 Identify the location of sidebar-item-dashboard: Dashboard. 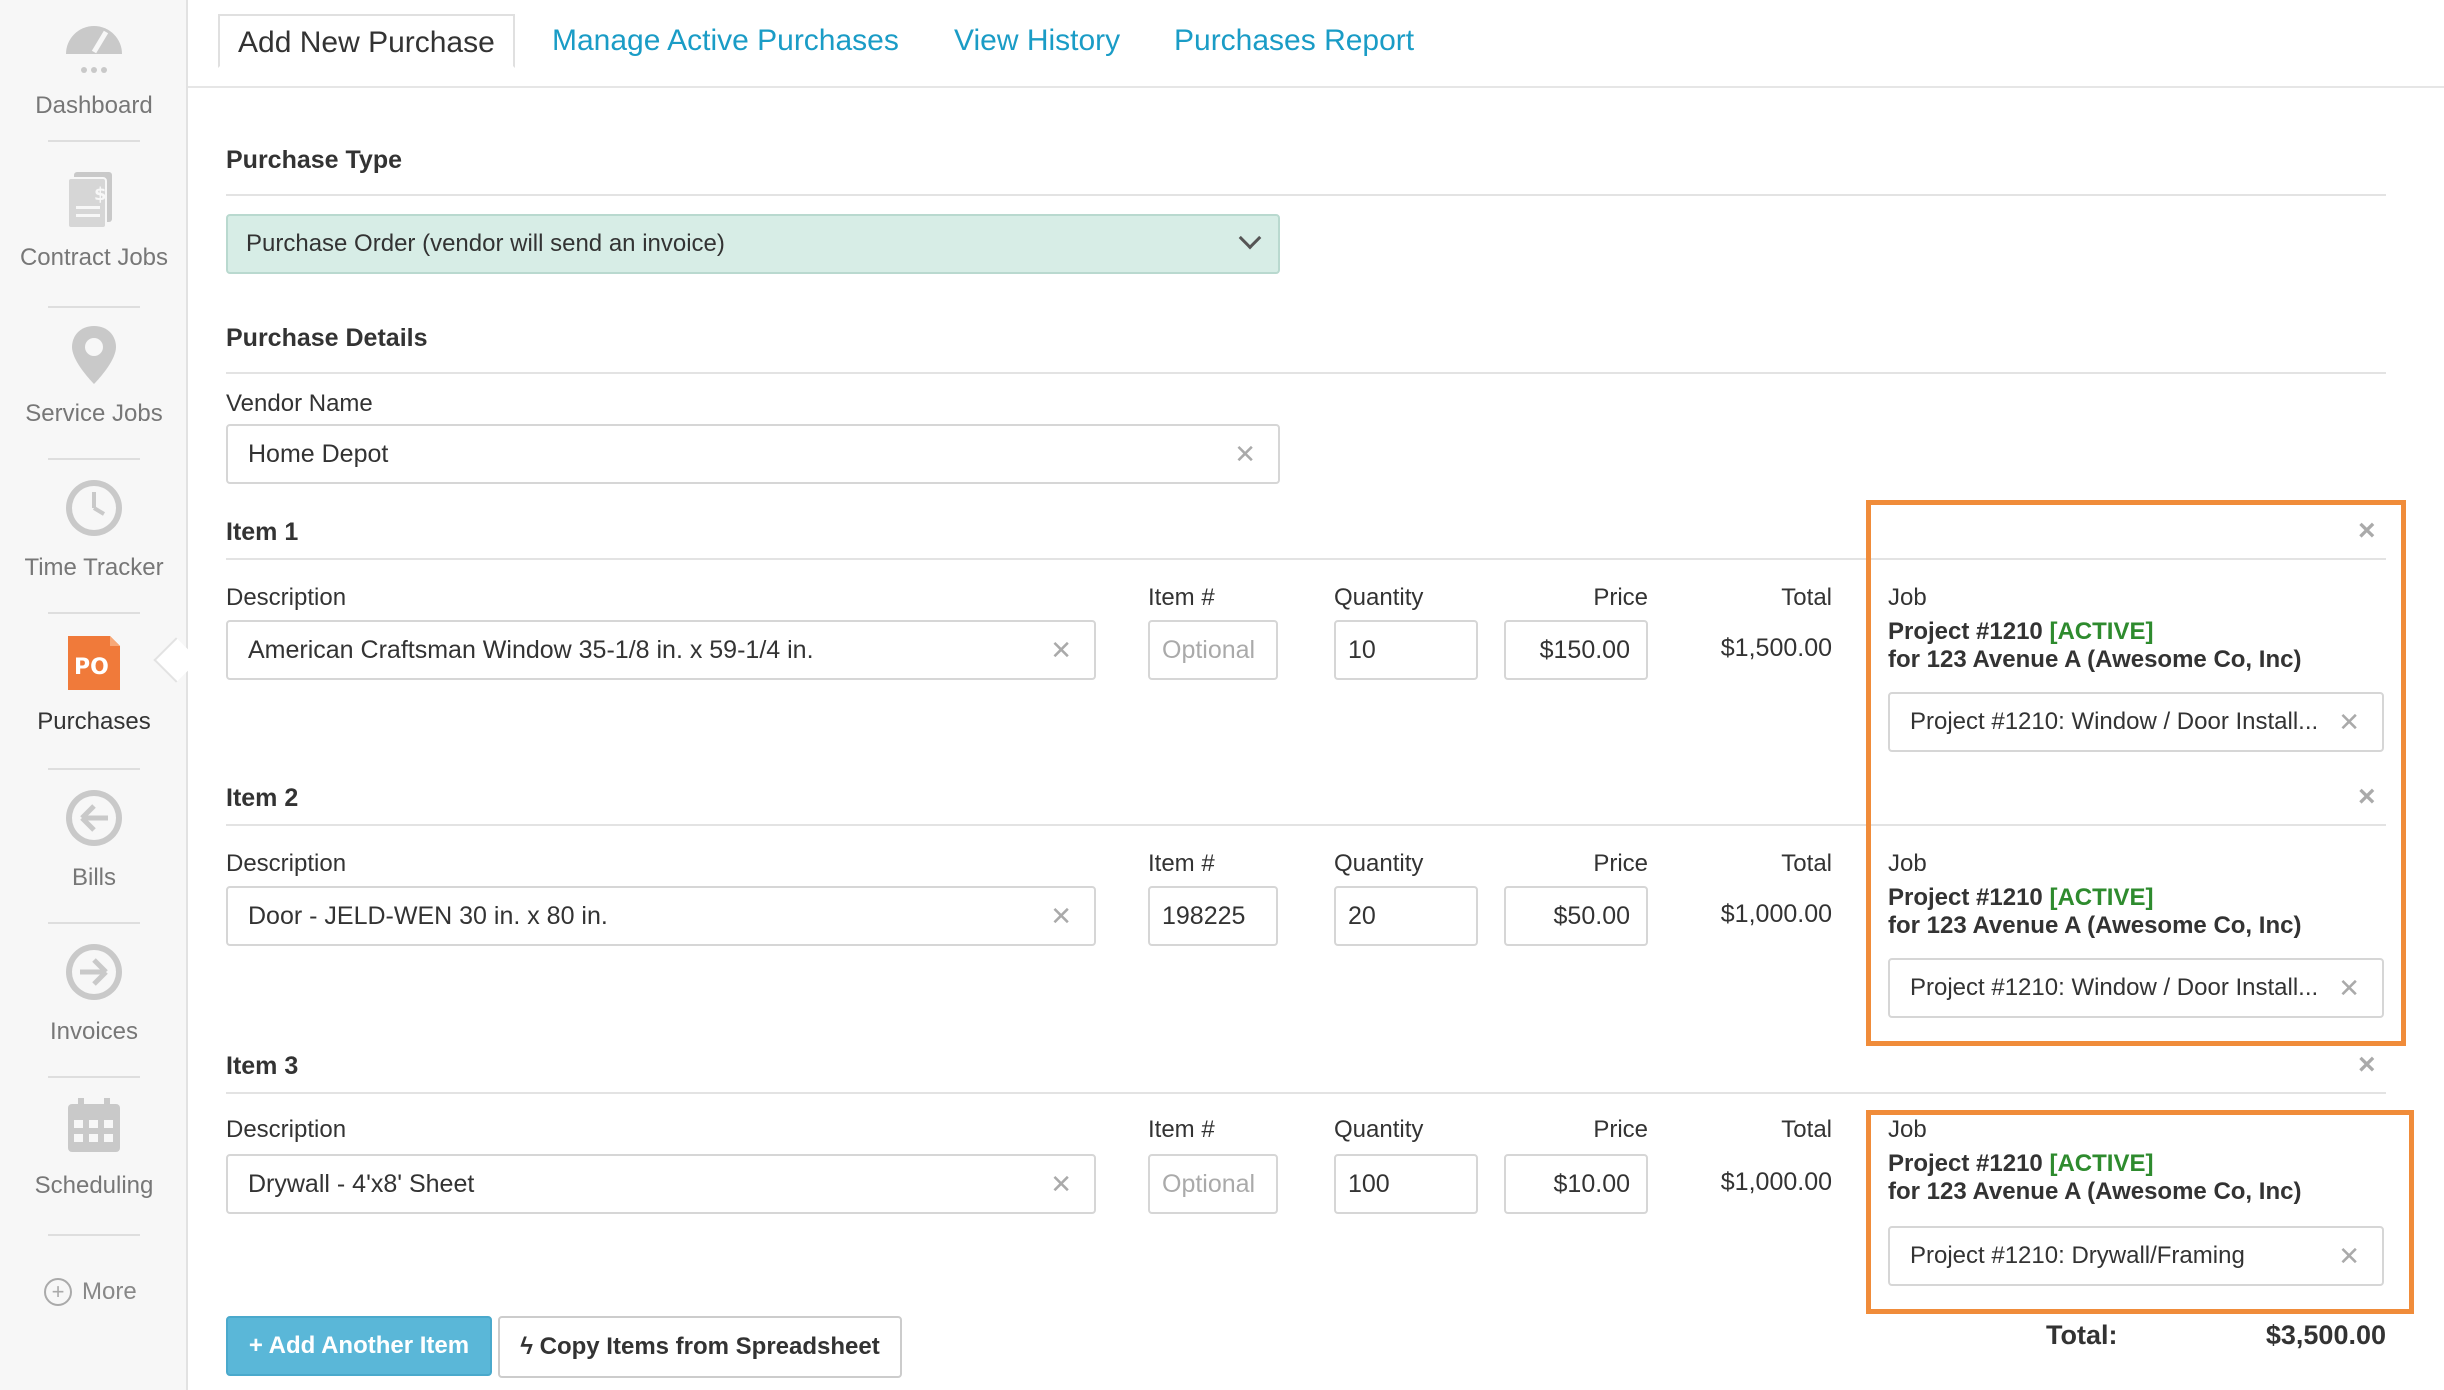
(94, 67).